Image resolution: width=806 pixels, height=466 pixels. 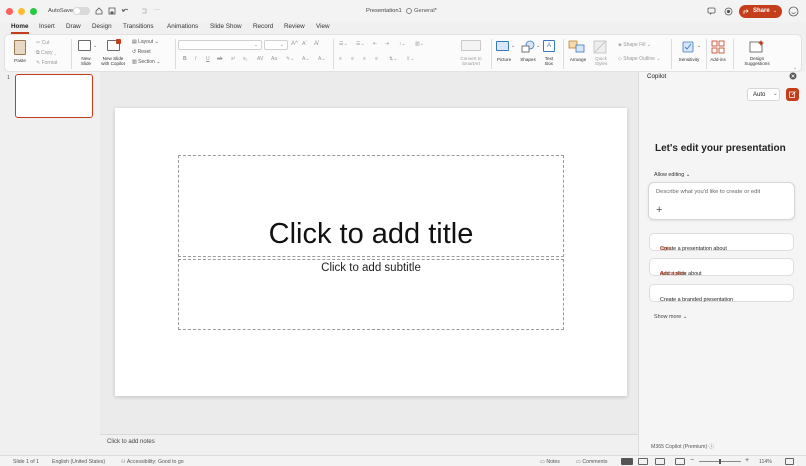 What do you see at coordinates (757, 46) in the screenshot?
I see `designer-icon` at bounding box center [757, 46].